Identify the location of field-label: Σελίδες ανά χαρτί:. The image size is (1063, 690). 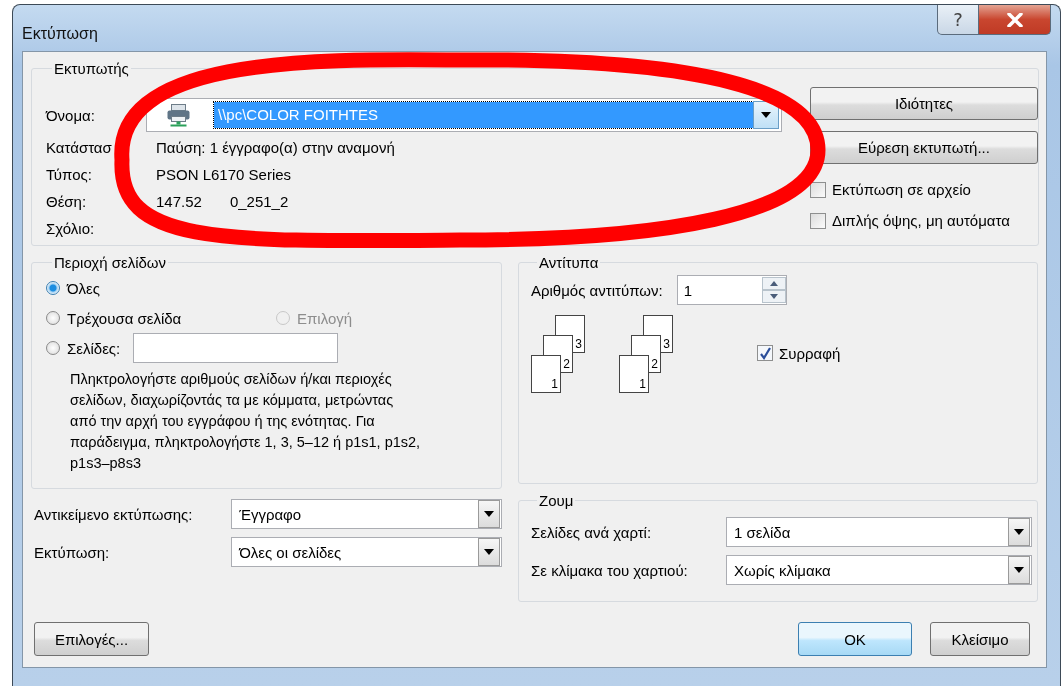
(592, 532).